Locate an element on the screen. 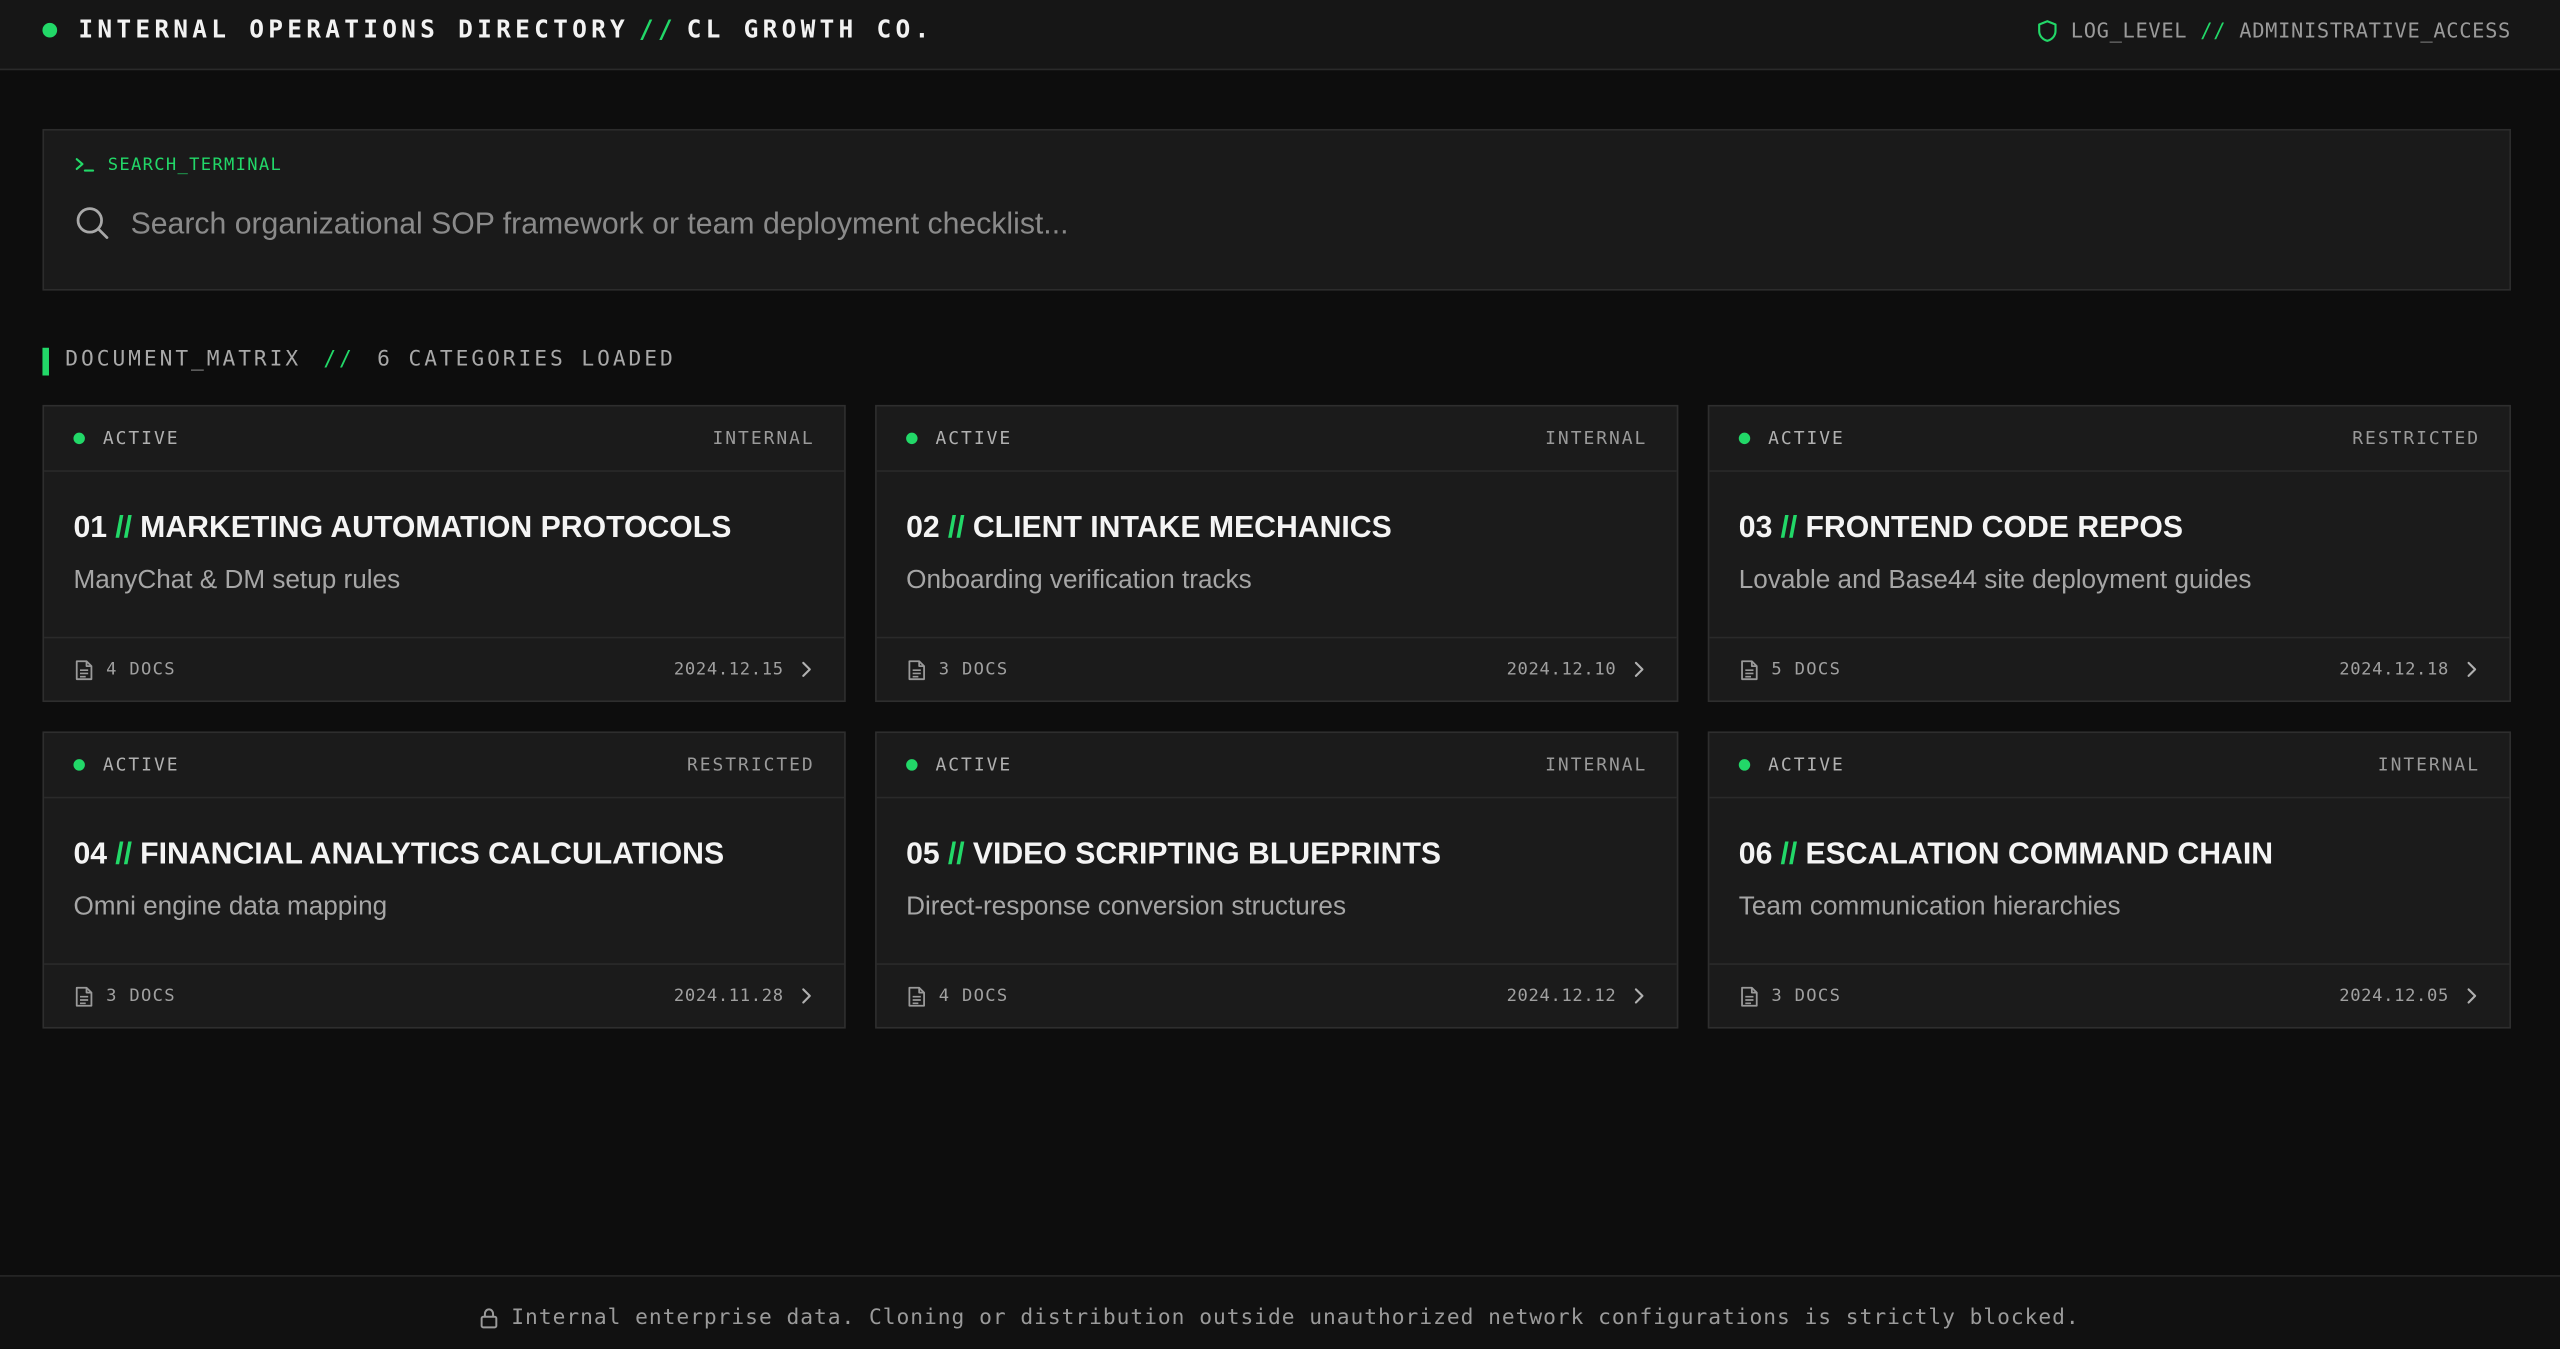 This screenshot has height=1349, width=2560. categories-loaded-count: 6 CATEGORIES LOADED is located at coordinates (526, 360).